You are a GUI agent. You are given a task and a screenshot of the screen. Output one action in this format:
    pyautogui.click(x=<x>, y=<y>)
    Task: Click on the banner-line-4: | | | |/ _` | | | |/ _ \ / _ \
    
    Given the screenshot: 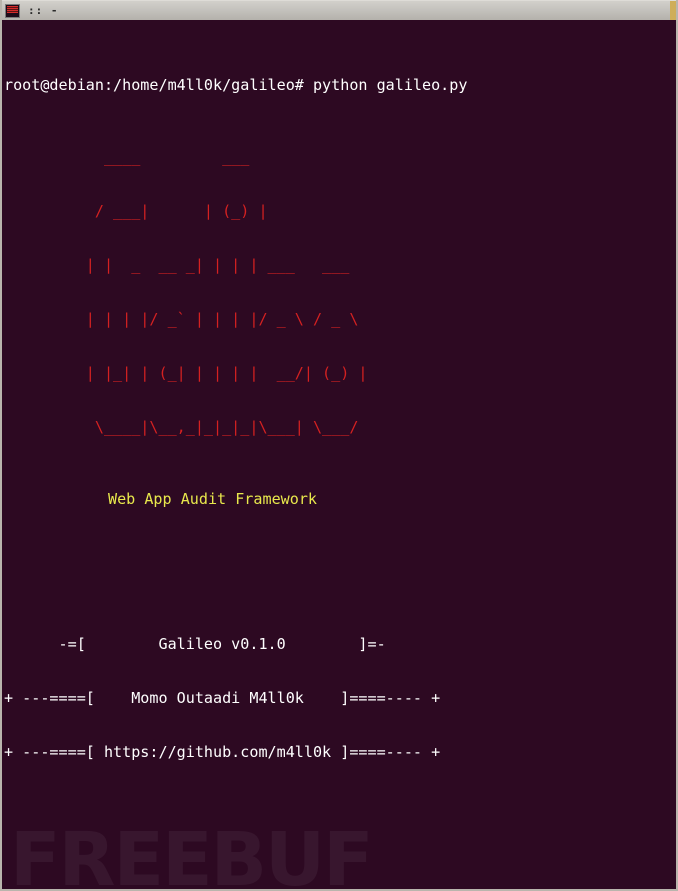 What is the action you would take?
    pyautogui.click(x=186, y=319)
    